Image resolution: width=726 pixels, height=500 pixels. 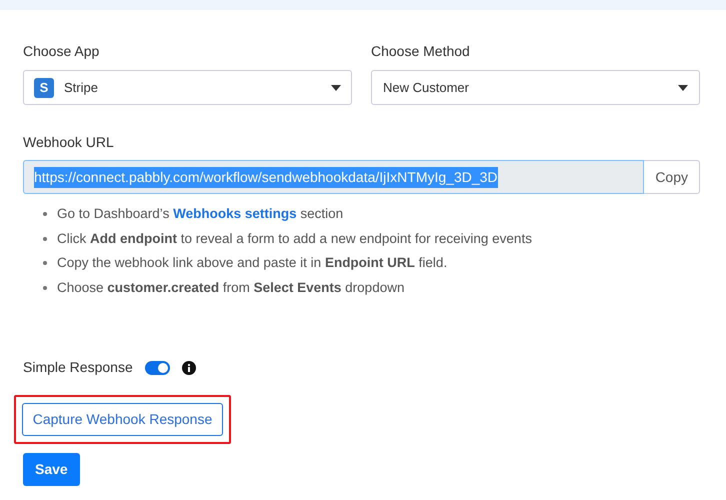 What do you see at coordinates (535, 87) in the screenshot?
I see `method-select: New Customer` at bounding box center [535, 87].